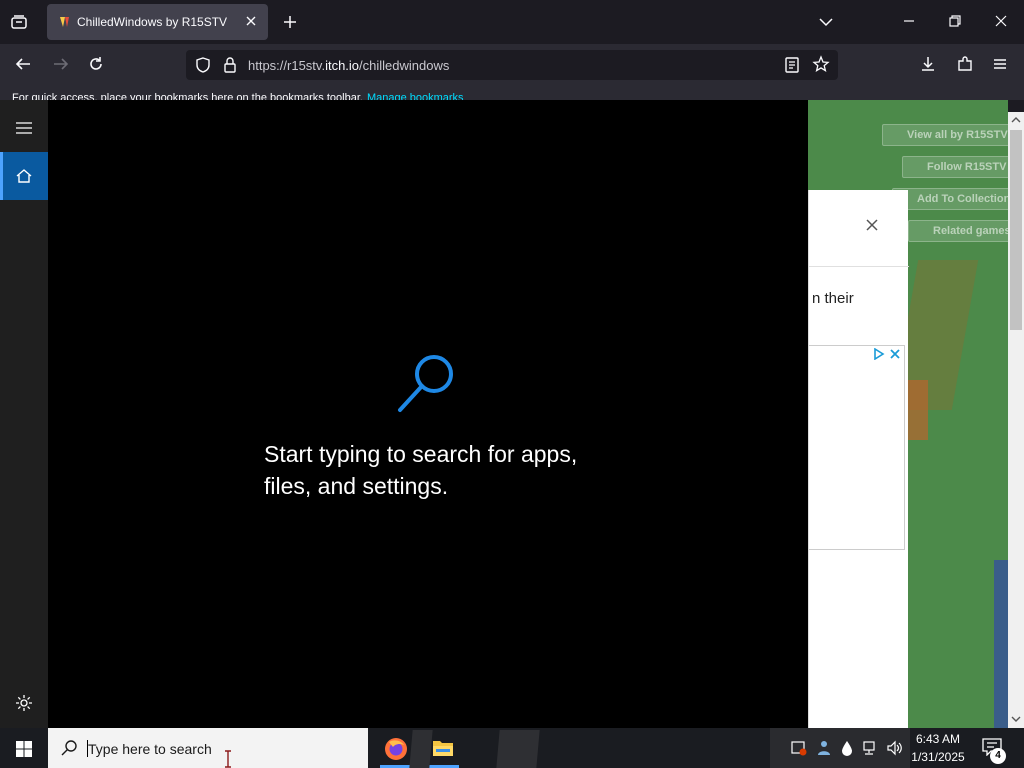 This screenshot has width=1024, height=768. I want to click on close-window-icon, so click(1001, 21).